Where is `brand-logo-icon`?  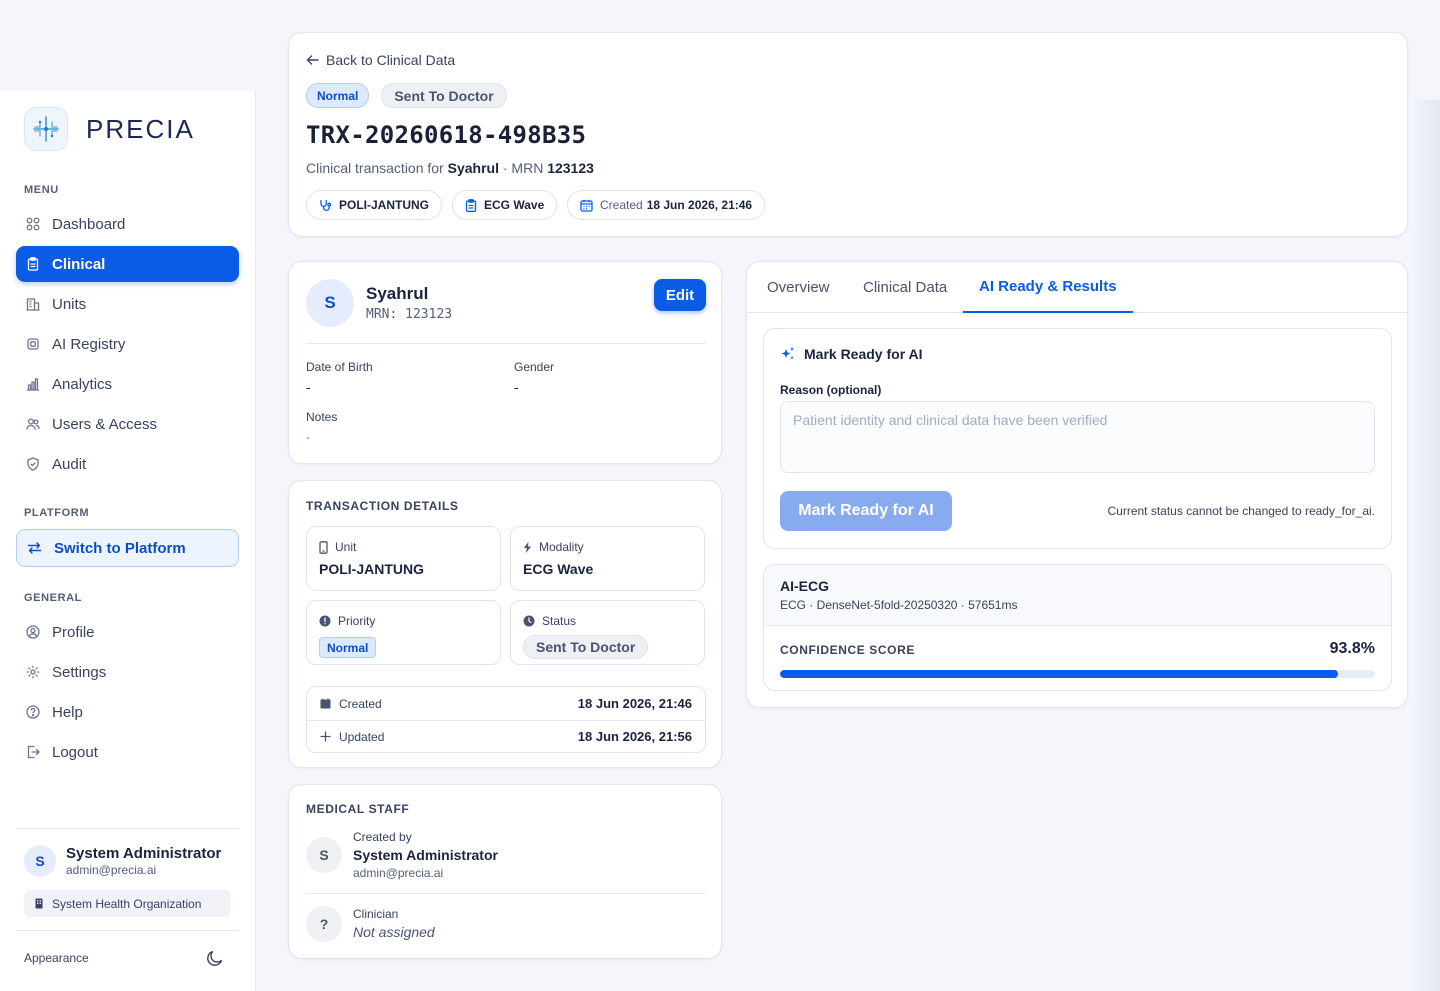
brand-logo-icon is located at coordinates (46, 129).